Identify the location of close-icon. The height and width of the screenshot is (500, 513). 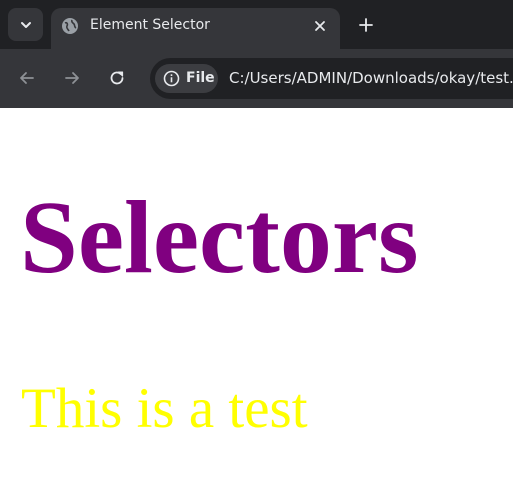
(320, 26).